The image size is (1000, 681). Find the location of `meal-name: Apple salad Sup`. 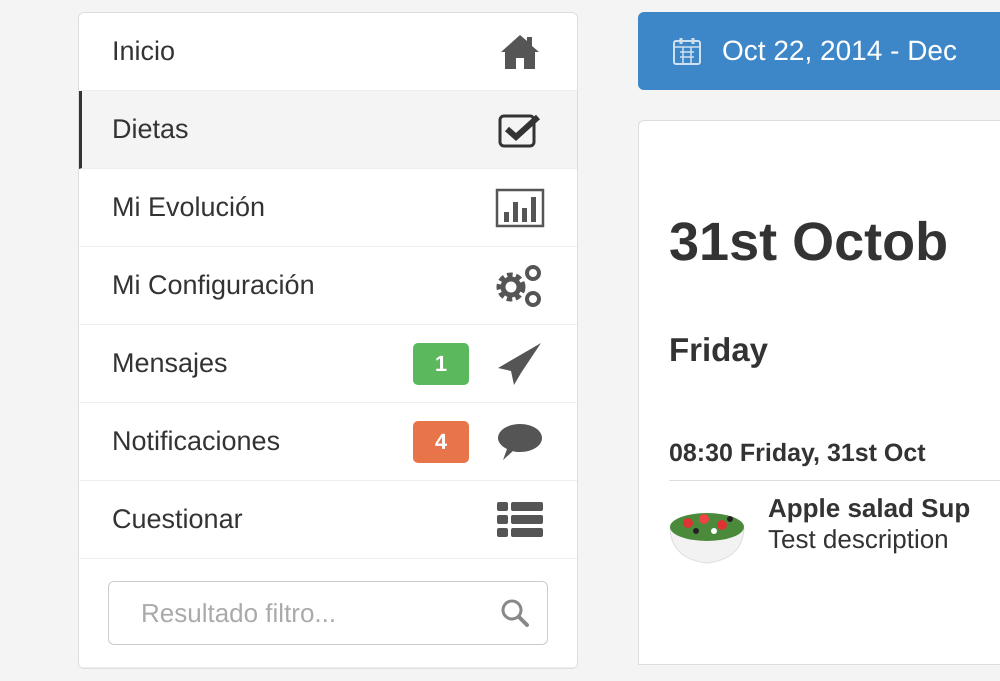

meal-name: Apple salad Sup is located at coordinates (869, 508).